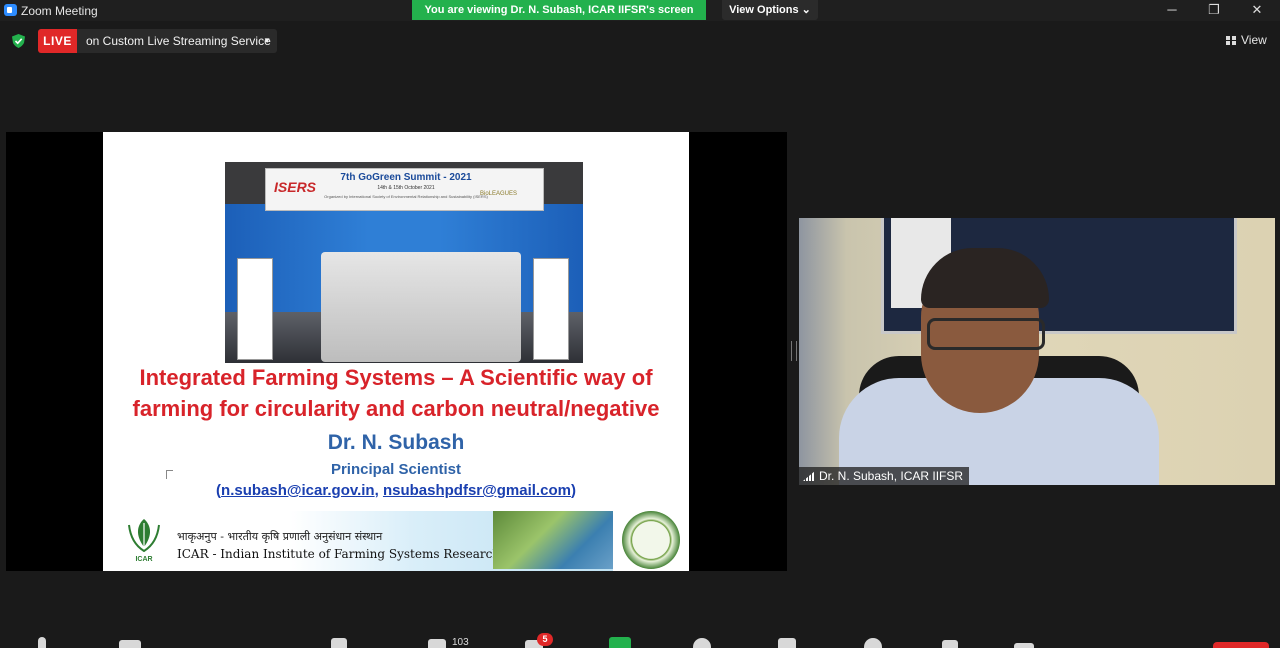 The height and width of the screenshot is (648, 1280). Describe the element at coordinates (640, 638) in the screenshot. I see `meeting-toolbar` at that location.